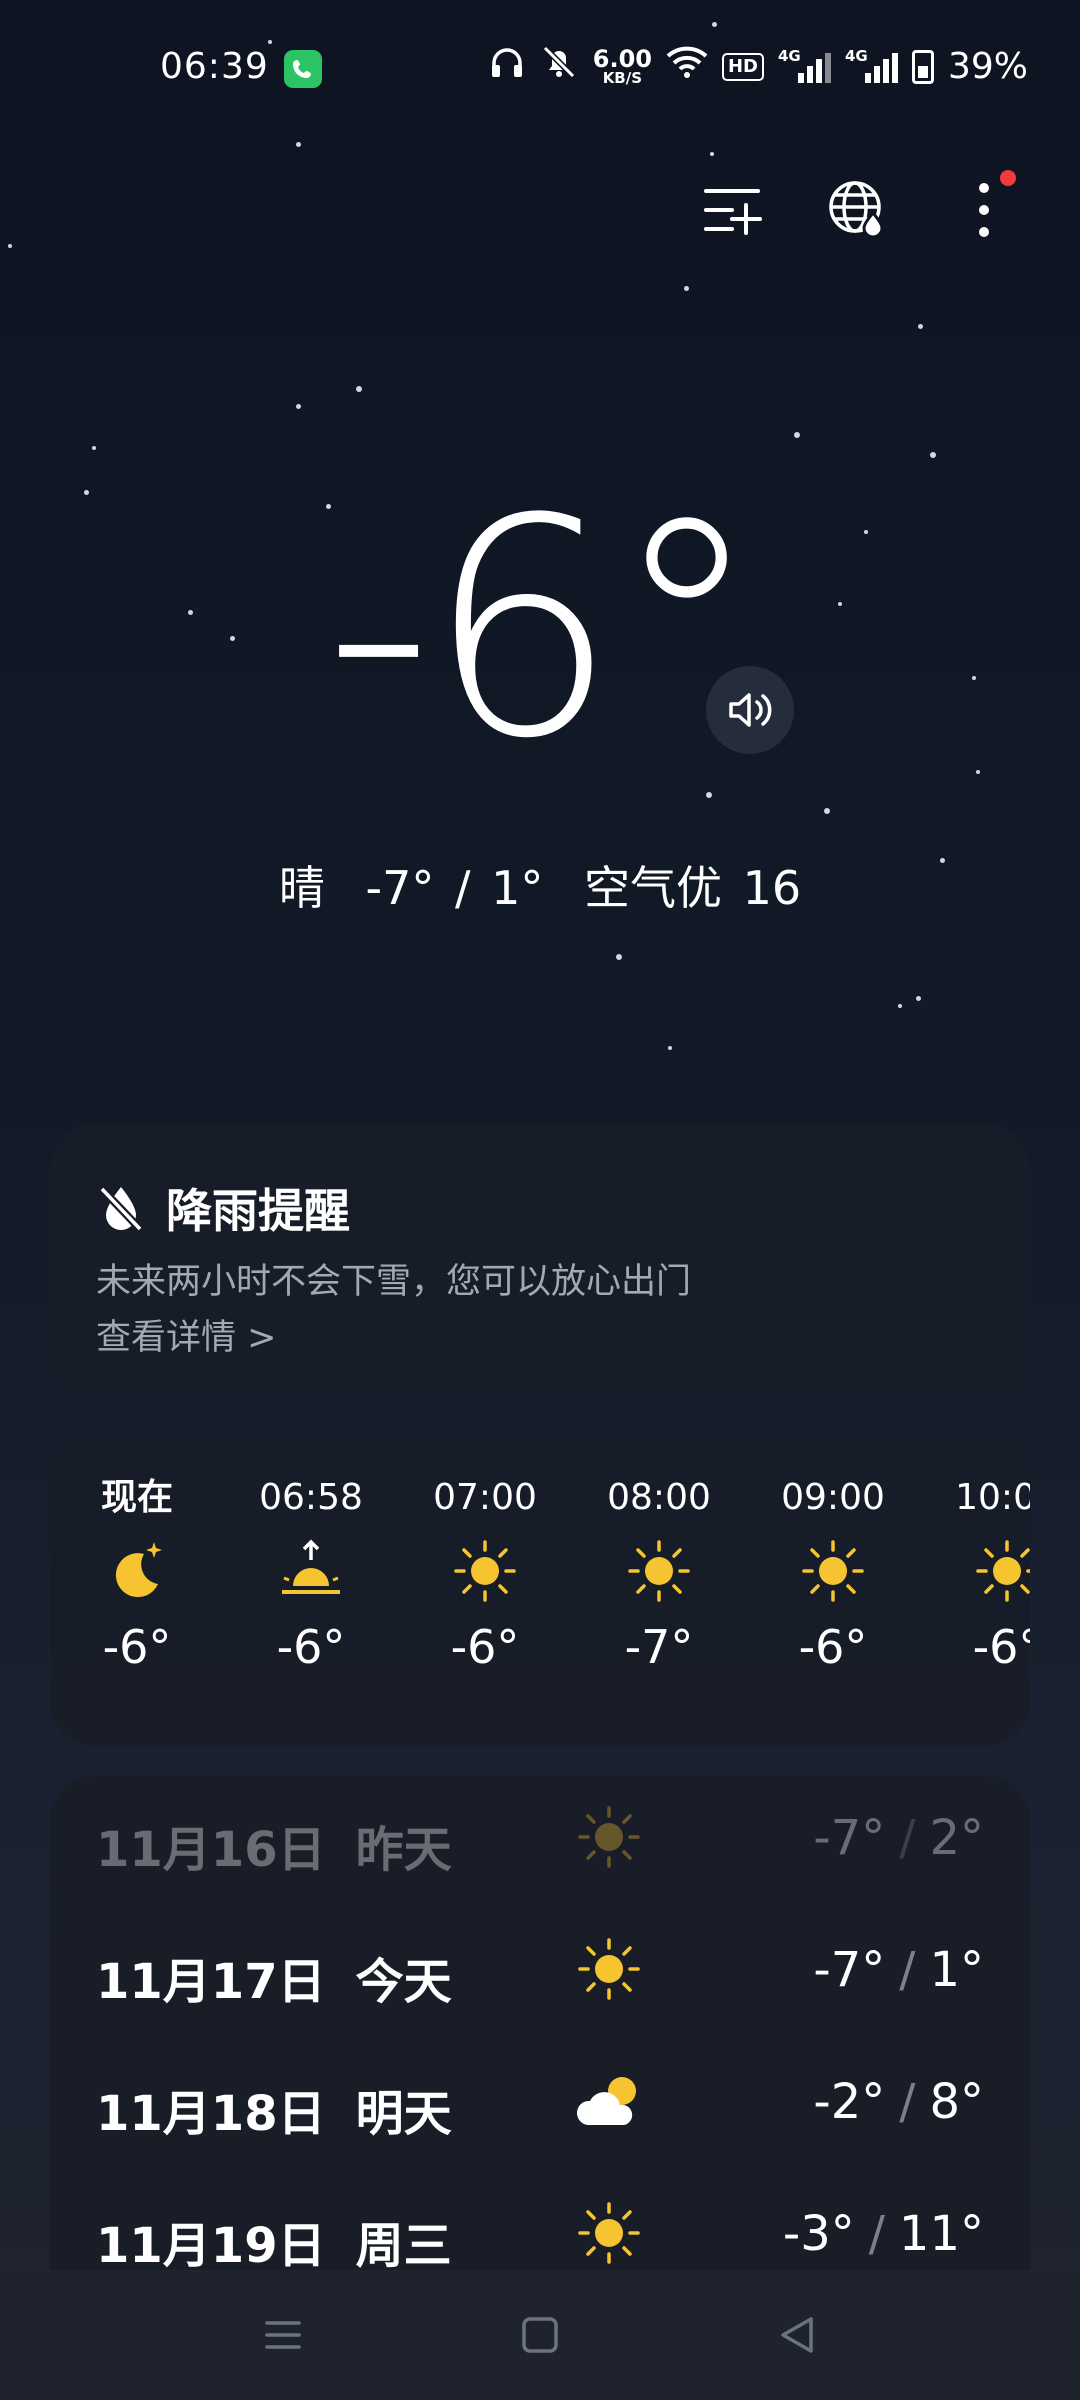  I want to click on hd-badge: HD, so click(742, 66).